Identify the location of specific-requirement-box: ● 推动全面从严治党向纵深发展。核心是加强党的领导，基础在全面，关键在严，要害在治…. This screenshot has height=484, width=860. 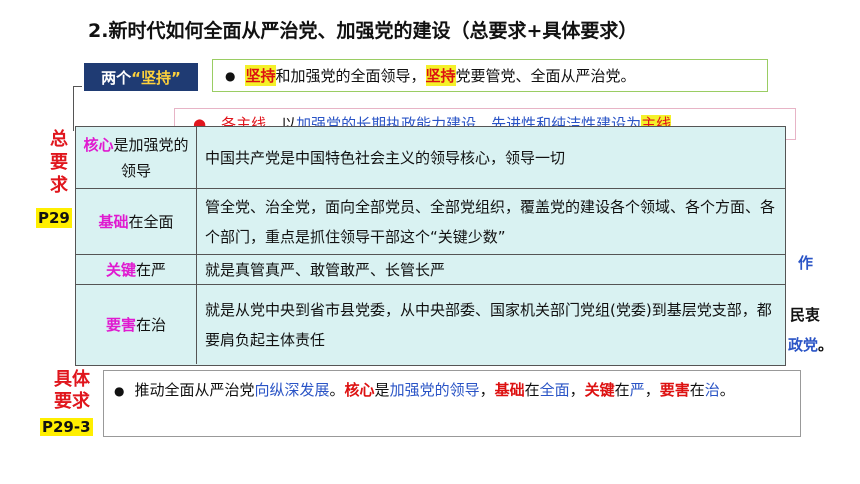
(452, 403).